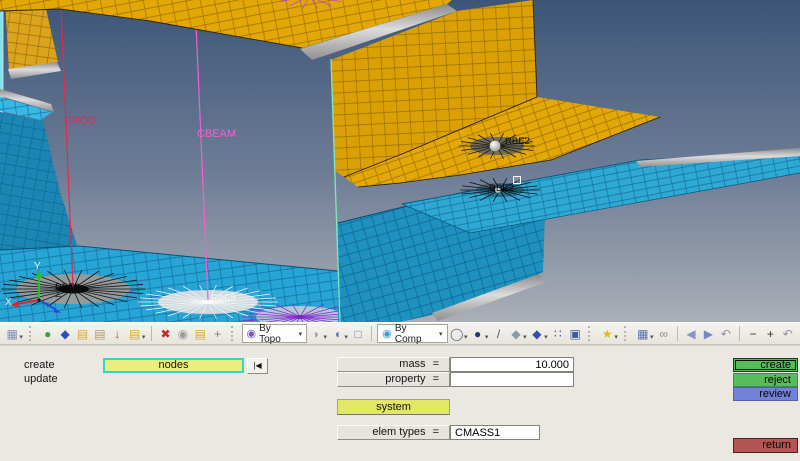 The width and height of the screenshot is (800, 461). Describe the element at coordinates (765, 365) in the screenshot. I see `create-button: create` at that location.